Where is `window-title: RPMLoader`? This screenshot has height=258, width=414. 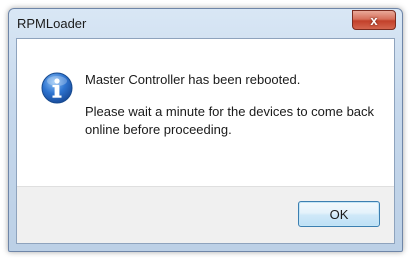
window-title: RPMLoader is located at coordinates (52, 23).